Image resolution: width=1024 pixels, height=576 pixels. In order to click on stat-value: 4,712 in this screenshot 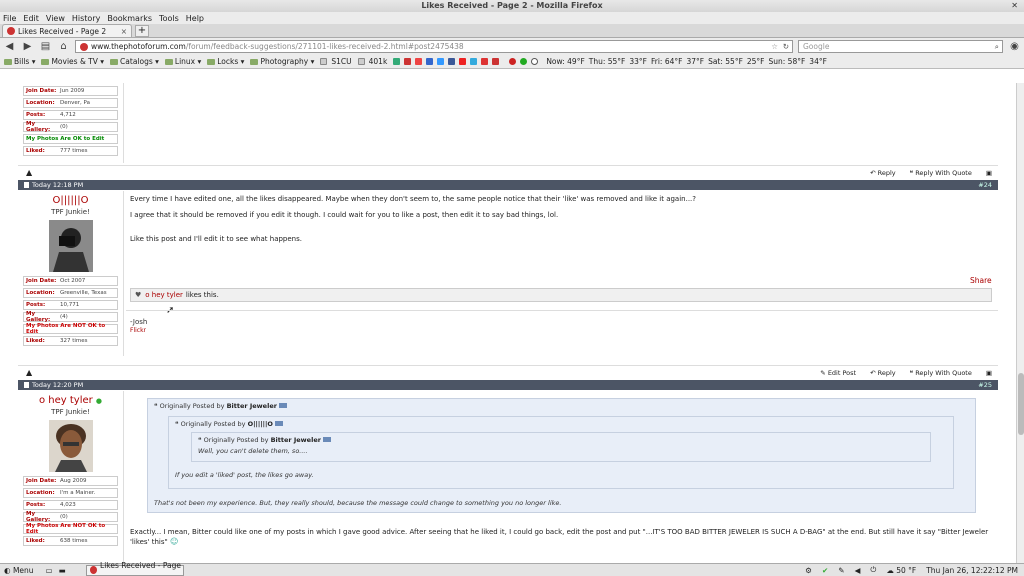, I will do `click(68, 115)`.